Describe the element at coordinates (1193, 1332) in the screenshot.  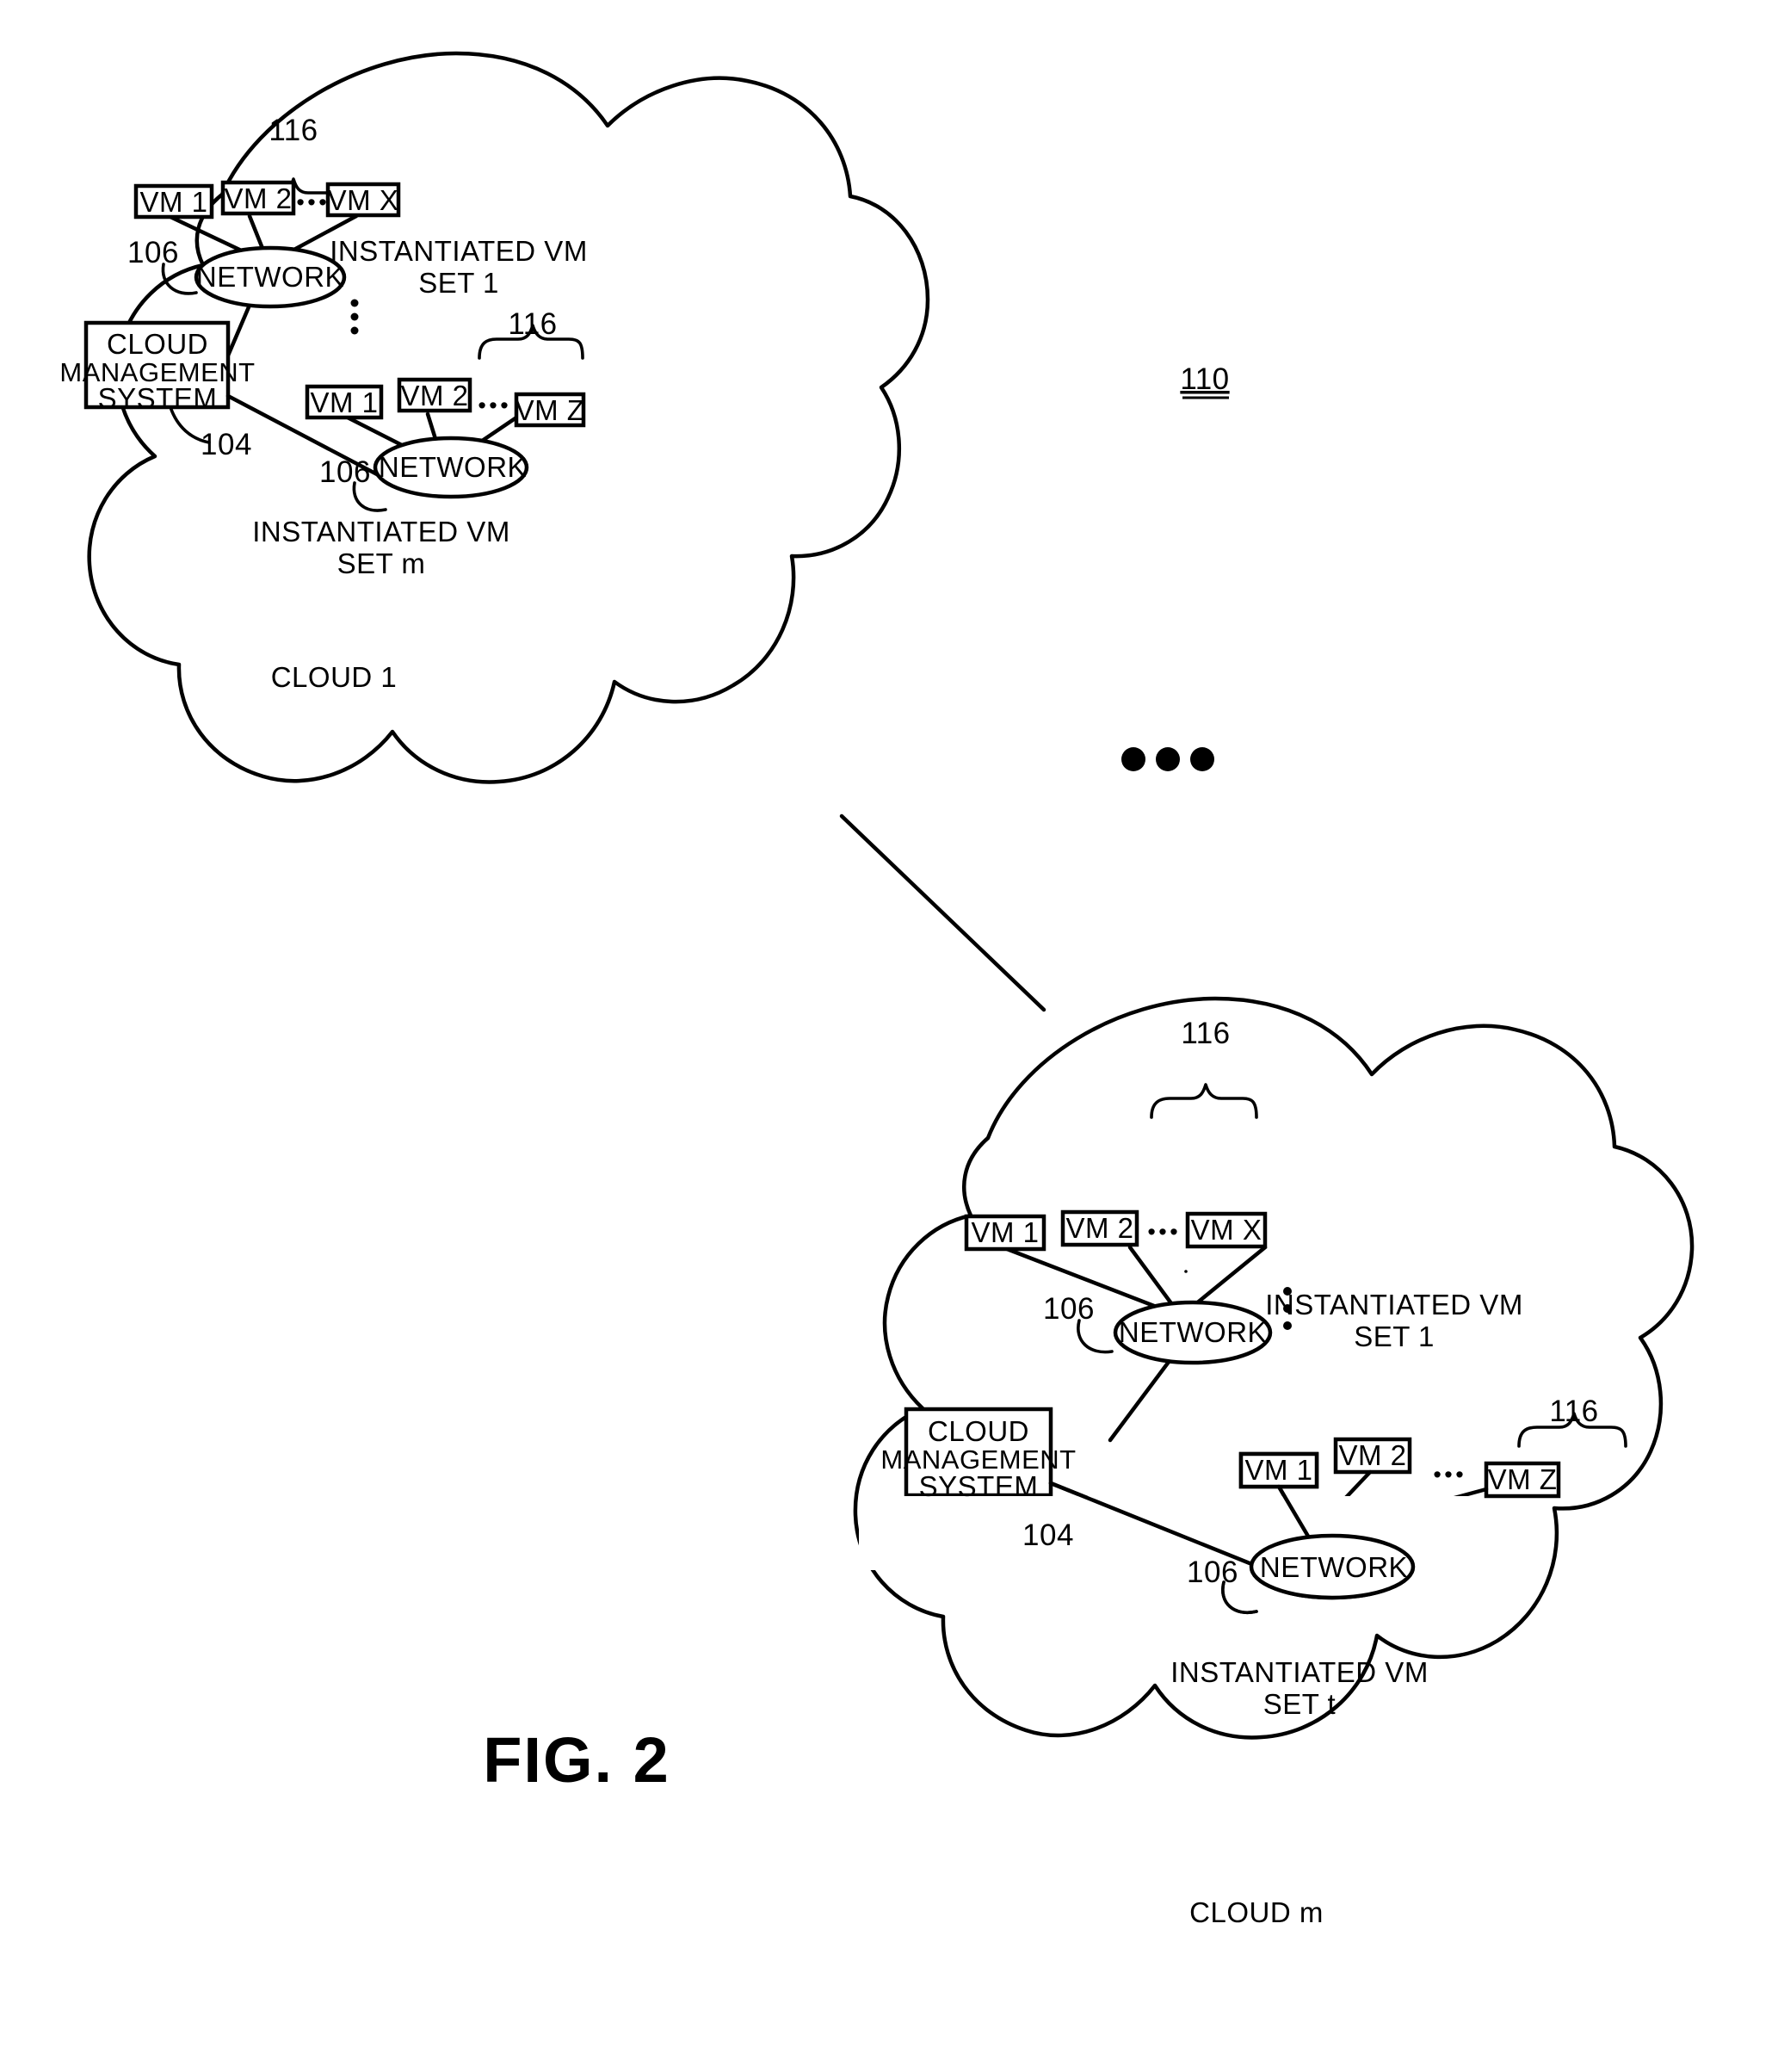
I see `cloud-m-set-1-network-label: NETWORK` at that location.